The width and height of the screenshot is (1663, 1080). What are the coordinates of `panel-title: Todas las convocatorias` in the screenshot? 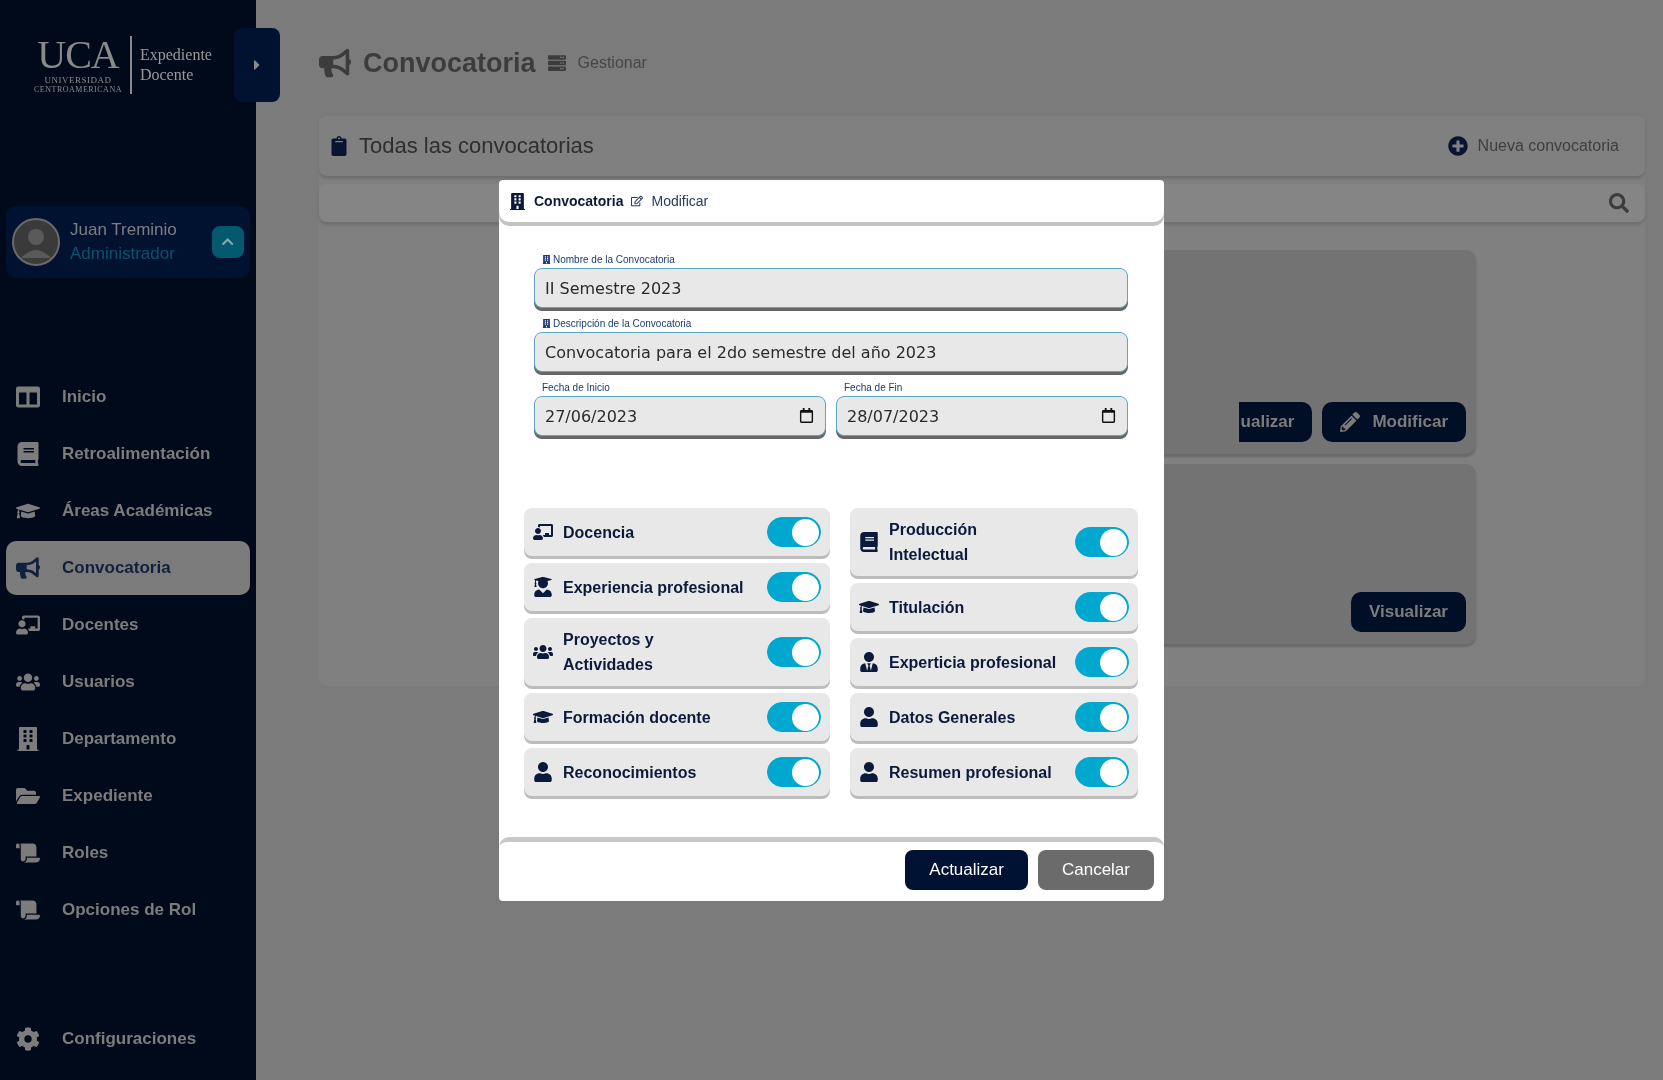 It's located at (477, 146).